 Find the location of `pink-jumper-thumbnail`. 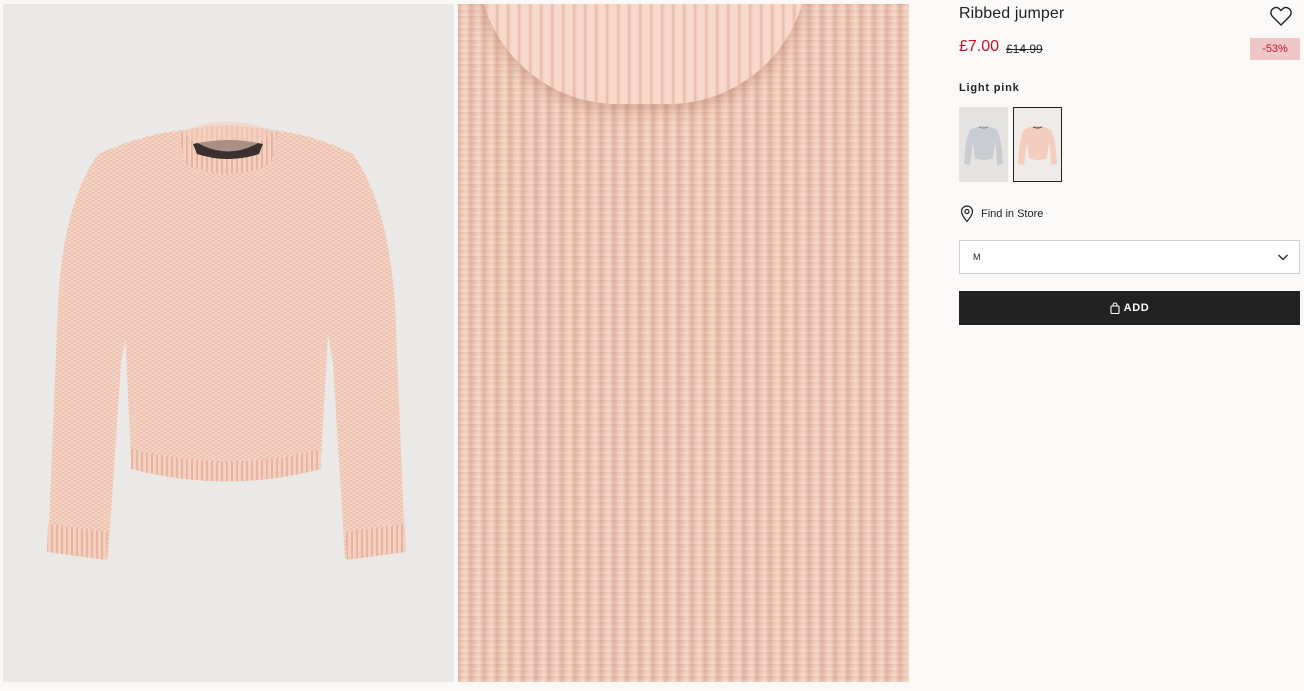

pink-jumper-thumbnail is located at coordinates (1037, 145).